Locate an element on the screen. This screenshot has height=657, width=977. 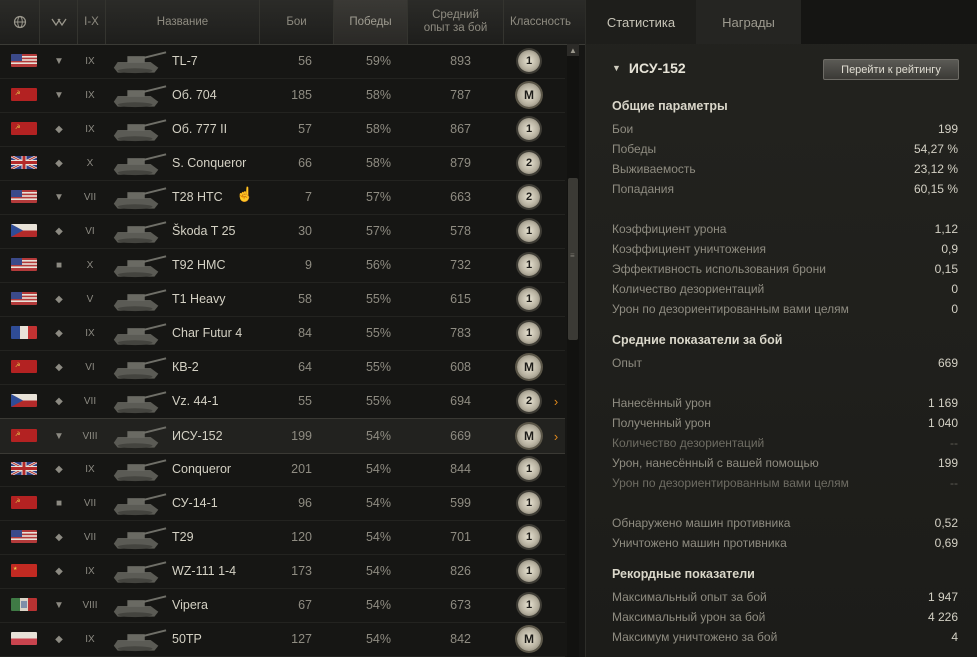
avg-xp-cell: 663 is located at coordinates (460, 197).